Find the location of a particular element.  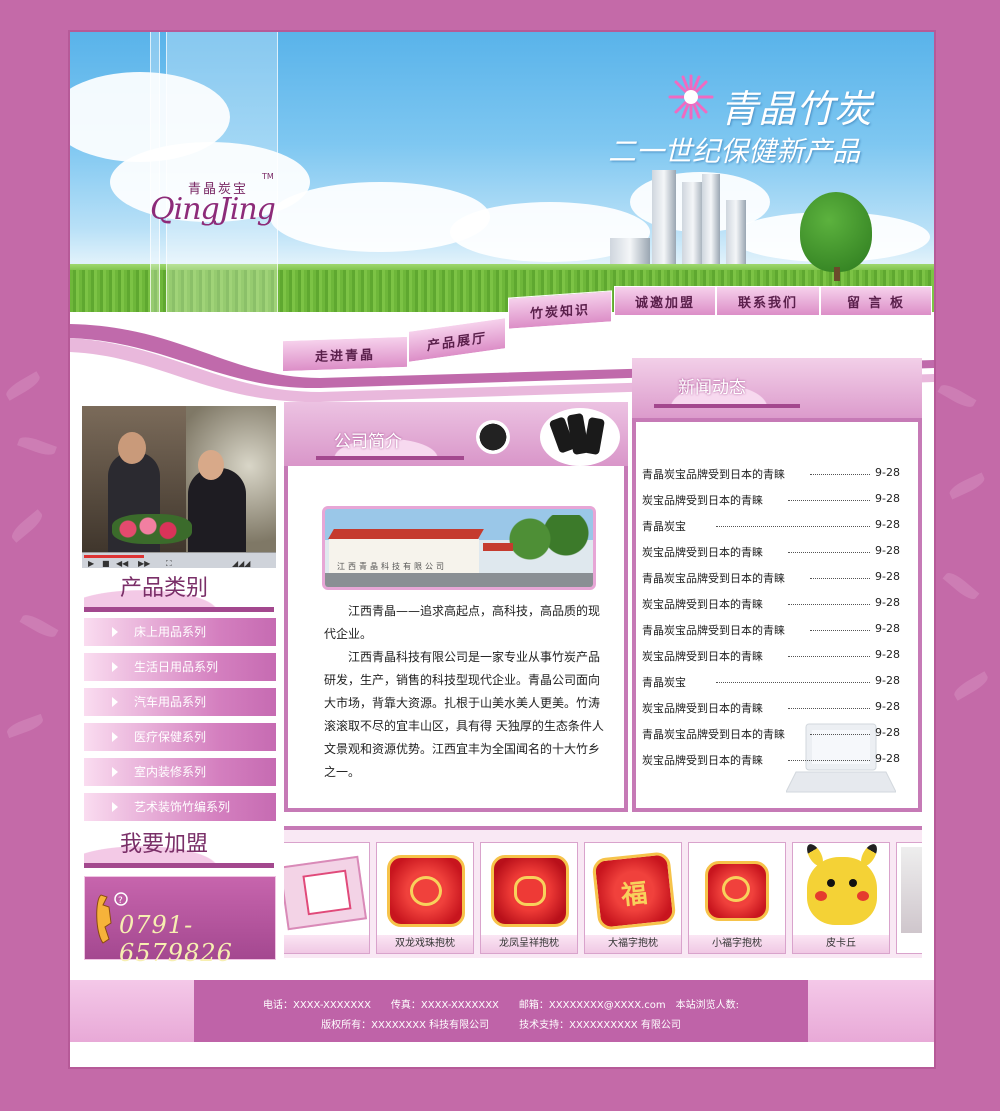

category-item-daily: 生活日用品系列 is located at coordinates (180, 667).